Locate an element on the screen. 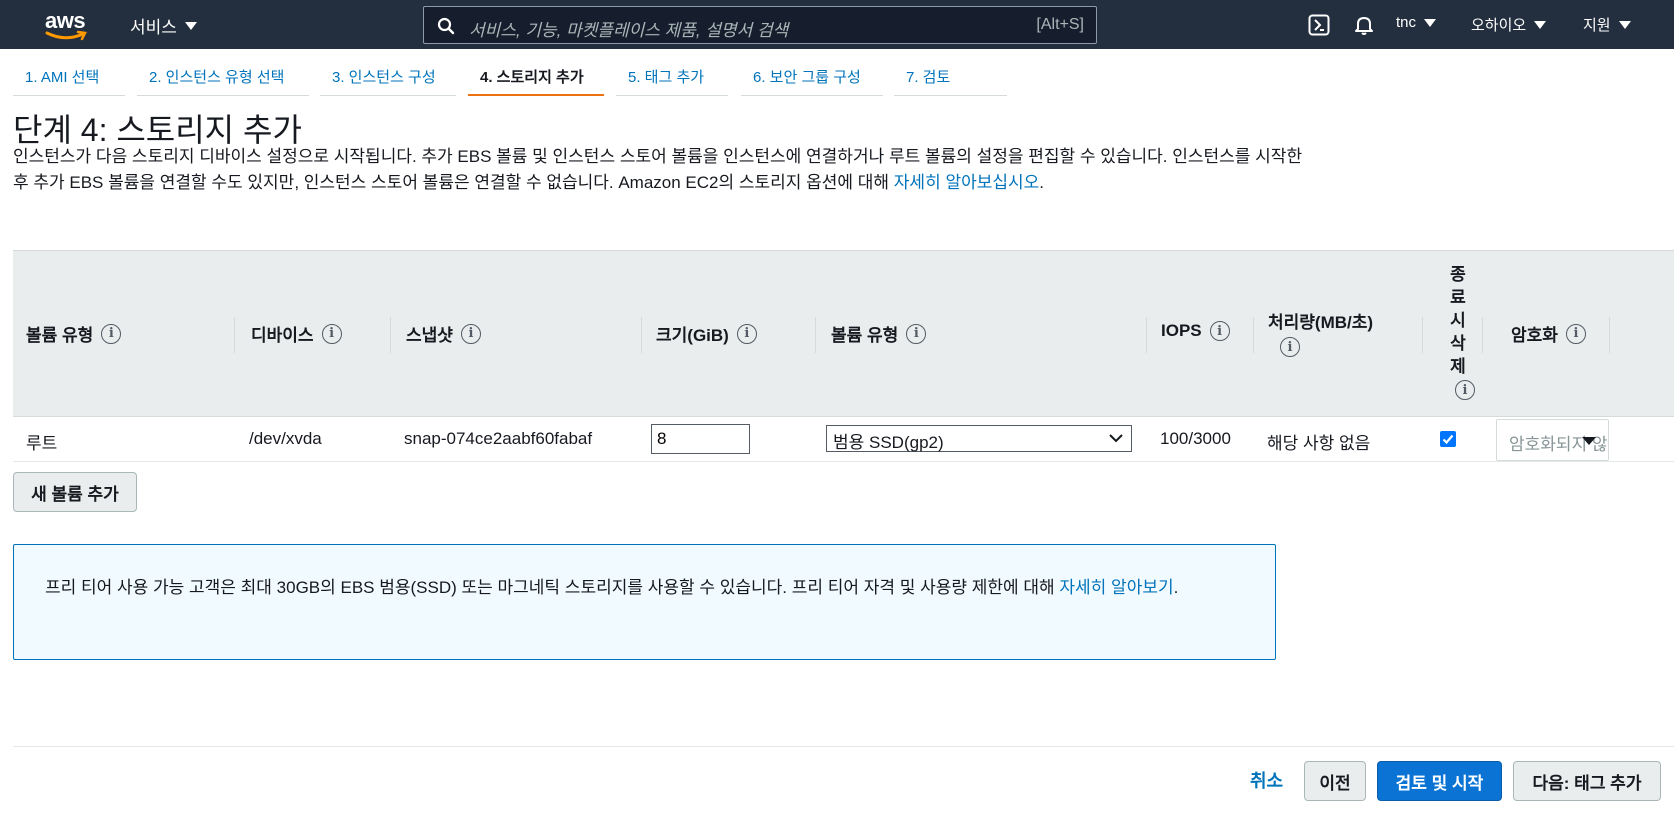 The image size is (1674, 824). size-input is located at coordinates (700, 439).